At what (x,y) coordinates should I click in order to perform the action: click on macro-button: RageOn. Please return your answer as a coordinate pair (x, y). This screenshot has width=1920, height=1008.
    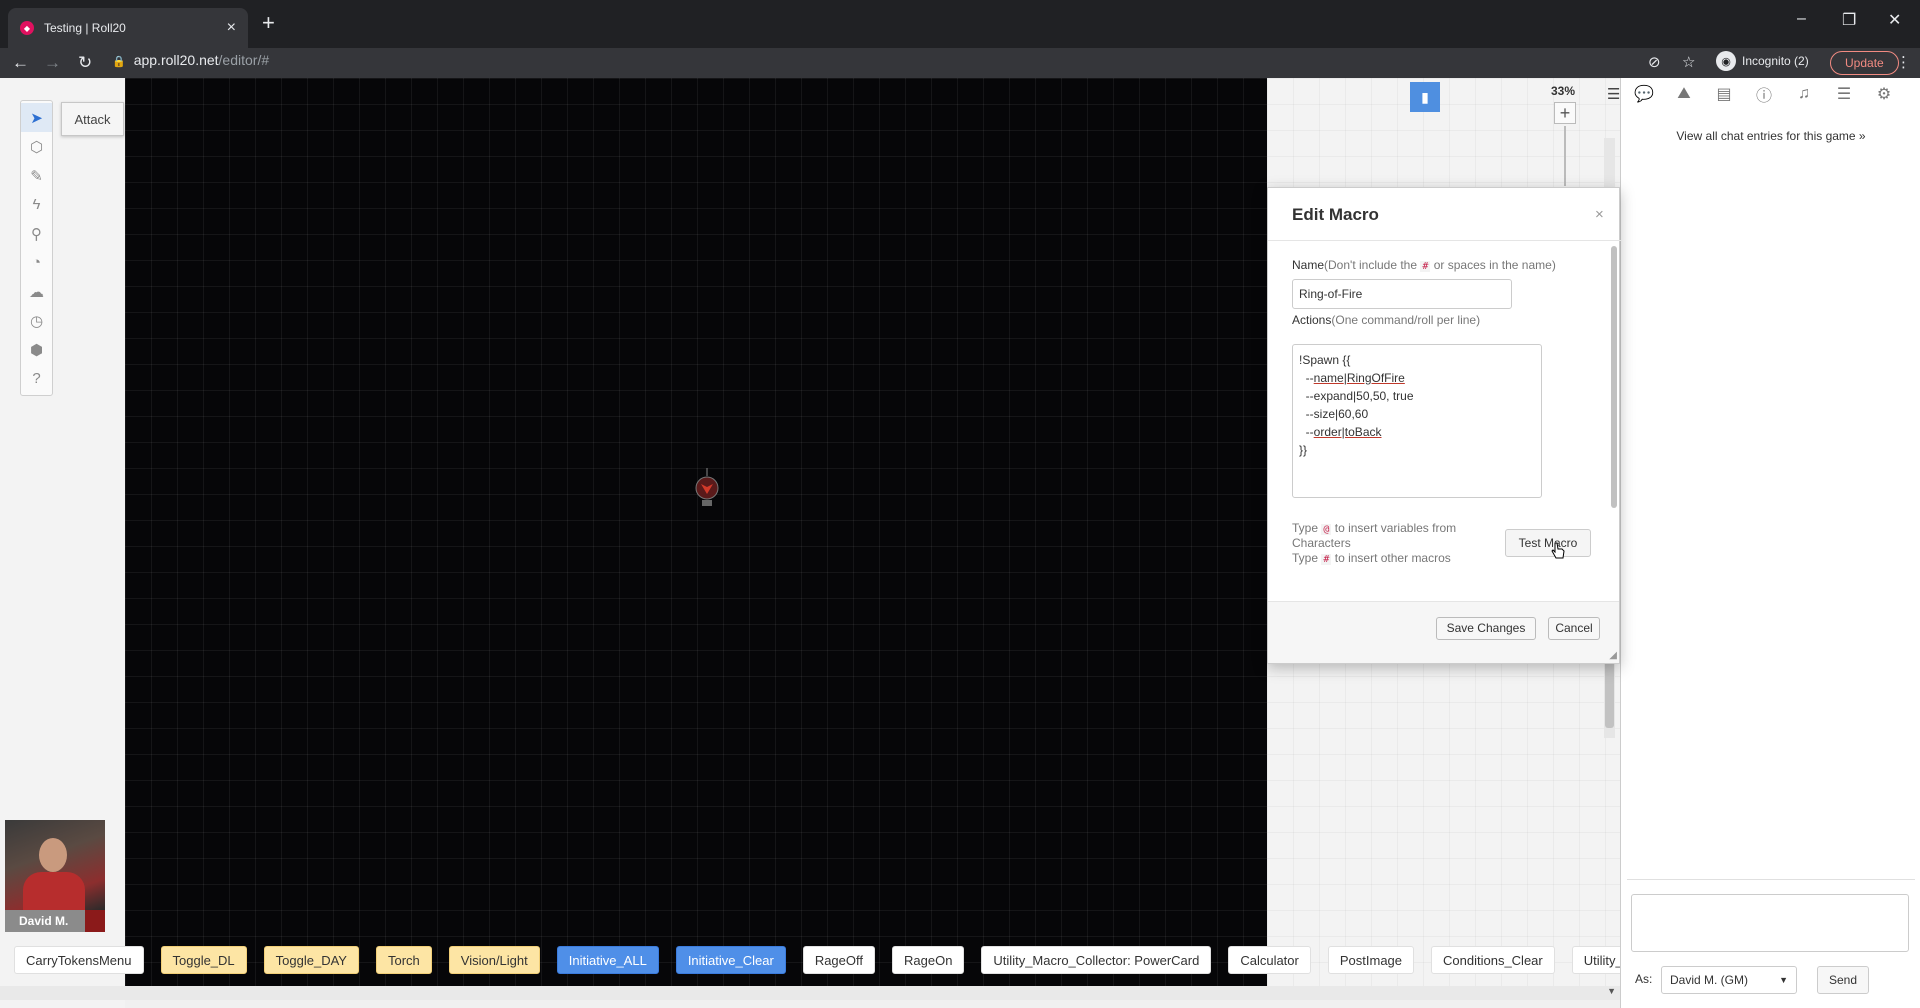
    Looking at the image, I should click on (928, 960).